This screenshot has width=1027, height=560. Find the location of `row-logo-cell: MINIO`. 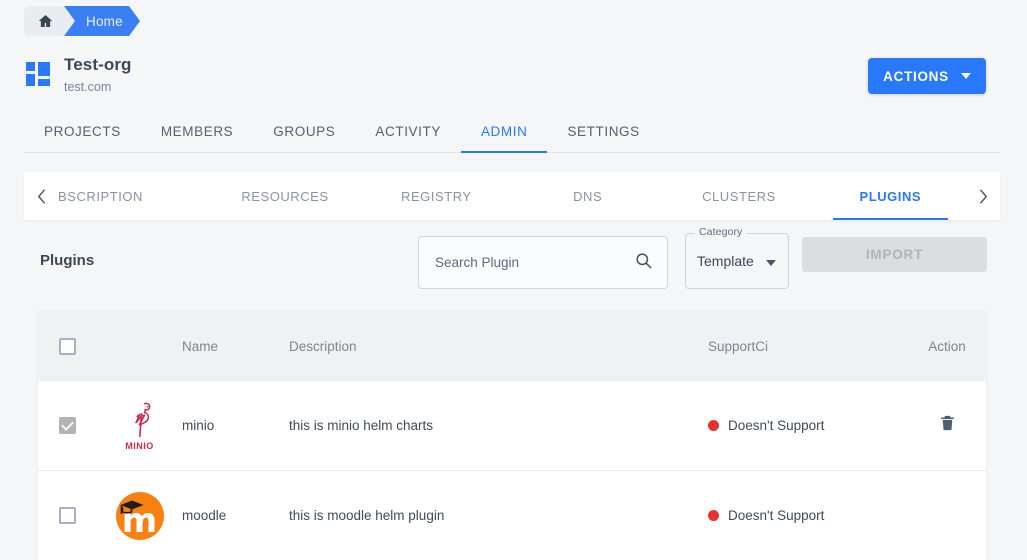

row-logo-cell: MINIO is located at coordinates (139, 426).